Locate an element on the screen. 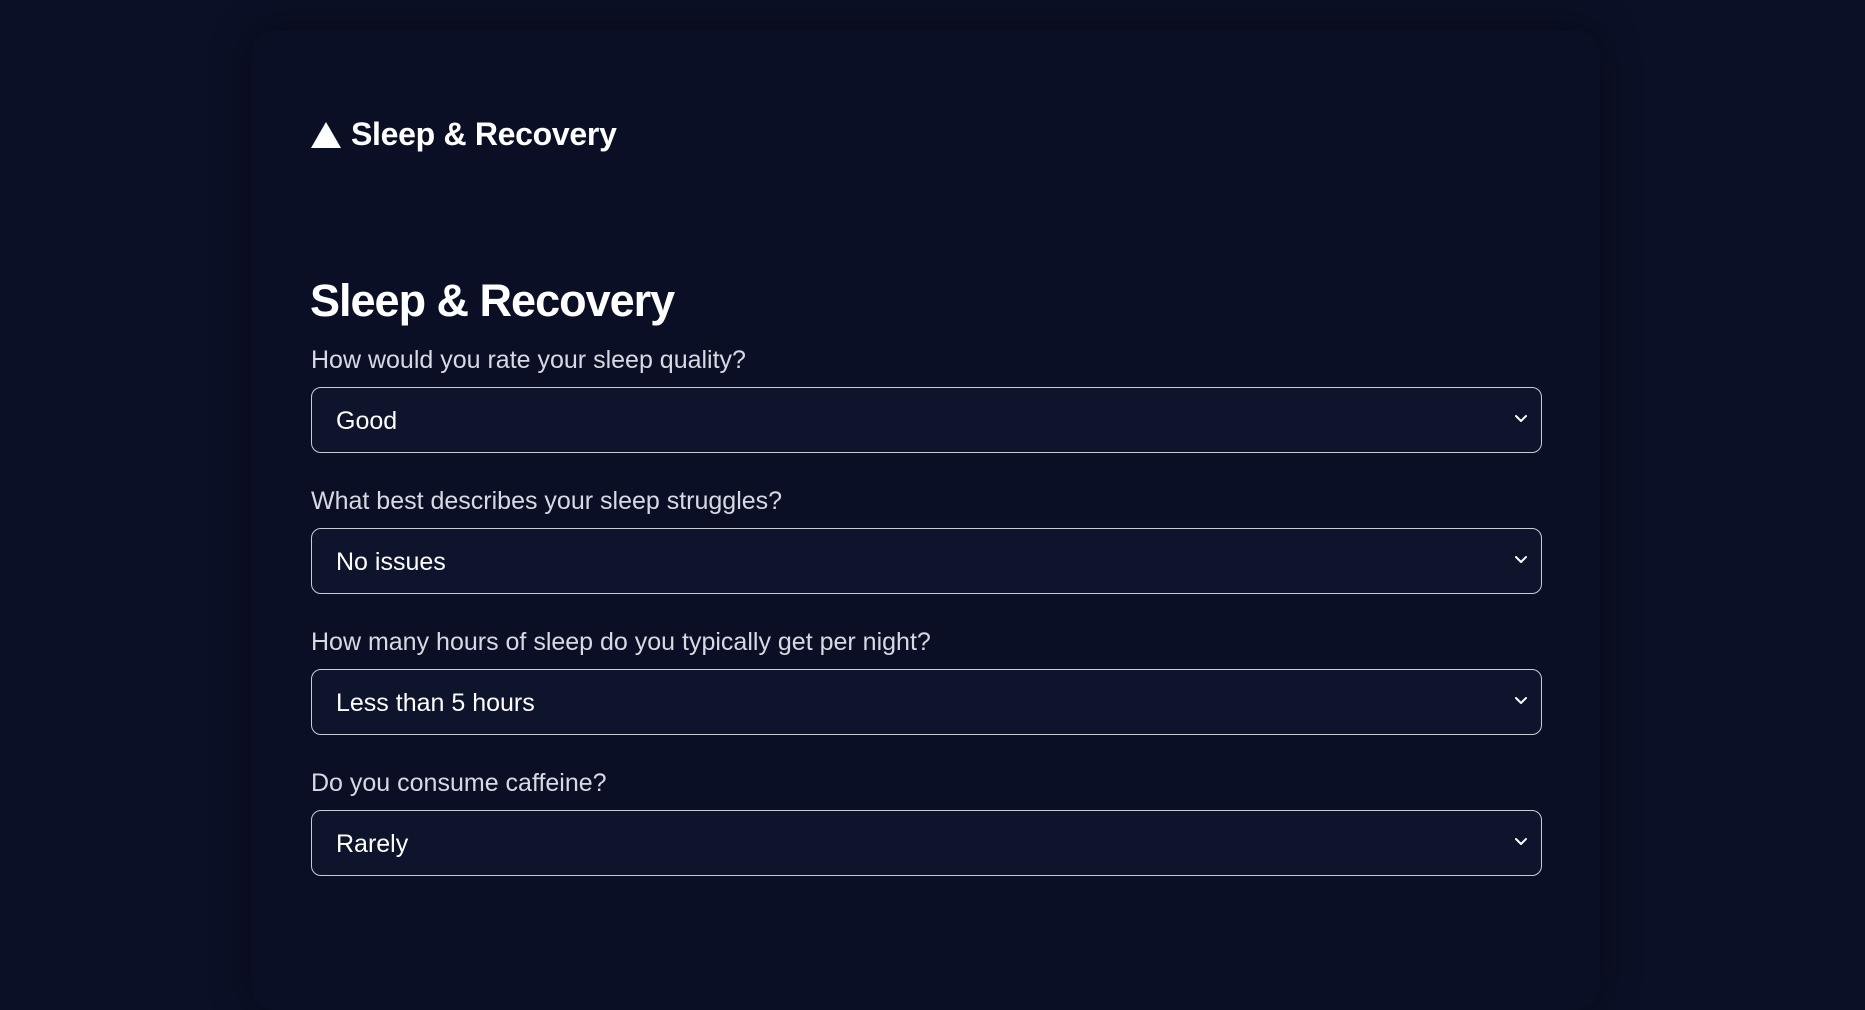 This screenshot has height=1010, width=1865. page-title: Sleep & Recovery is located at coordinates (492, 300).